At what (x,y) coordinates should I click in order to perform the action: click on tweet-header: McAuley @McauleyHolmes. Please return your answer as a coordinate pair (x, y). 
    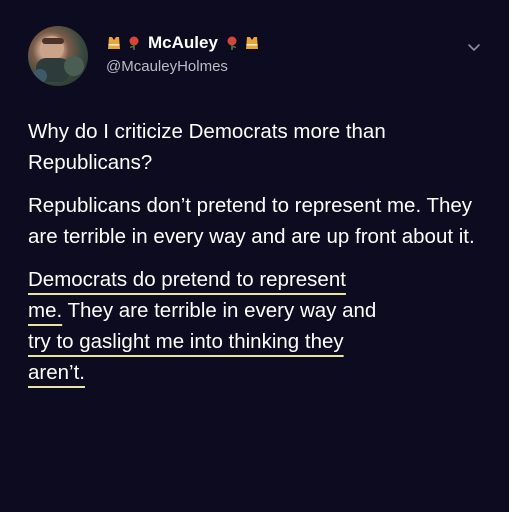
    Looking at the image, I should click on (255, 56).